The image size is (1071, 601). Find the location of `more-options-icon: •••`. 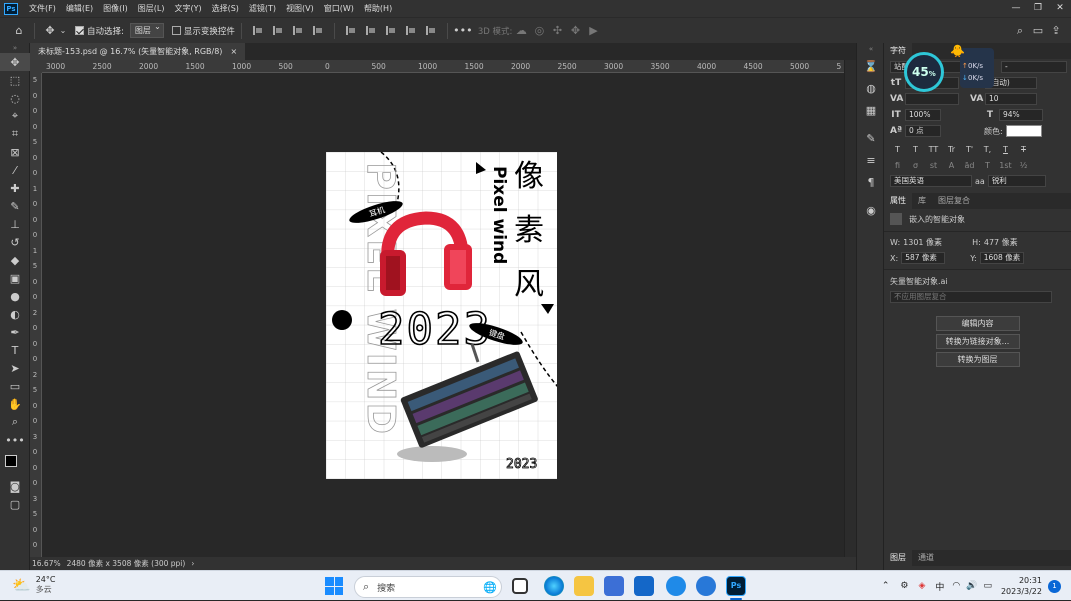

more-options-icon: ••• is located at coordinates (462, 31).